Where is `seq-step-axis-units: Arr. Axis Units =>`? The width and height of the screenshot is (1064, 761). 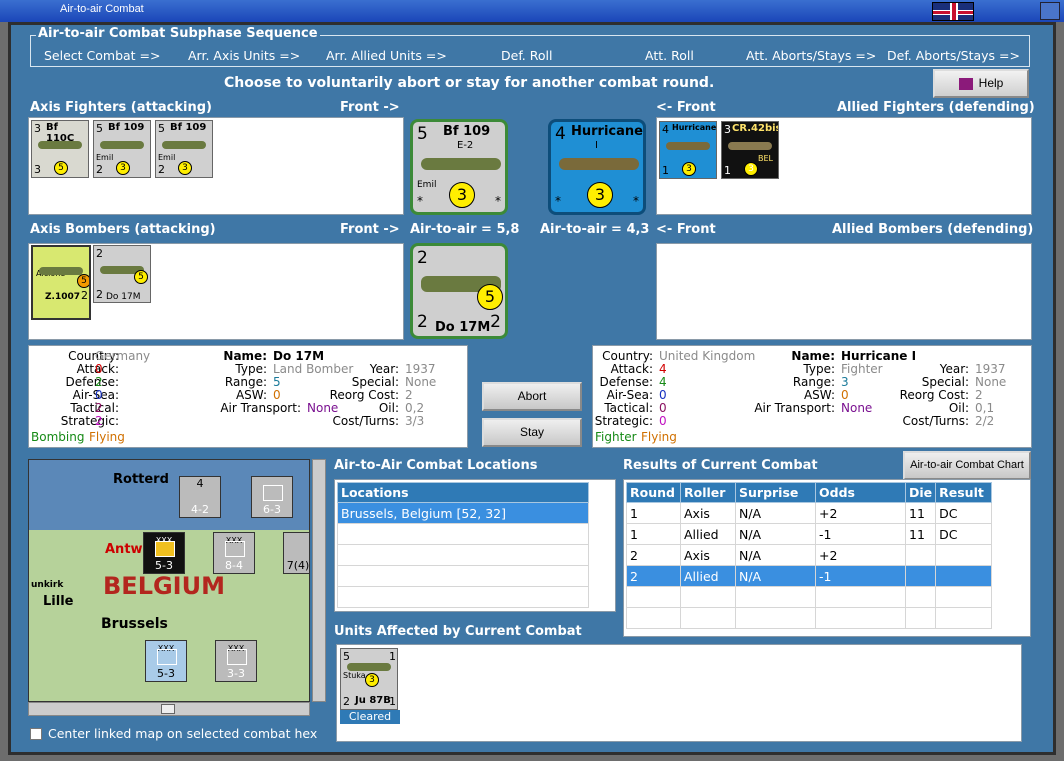
seq-step-axis-units: Arr. Axis Units => is located at coordinates (244, 55).